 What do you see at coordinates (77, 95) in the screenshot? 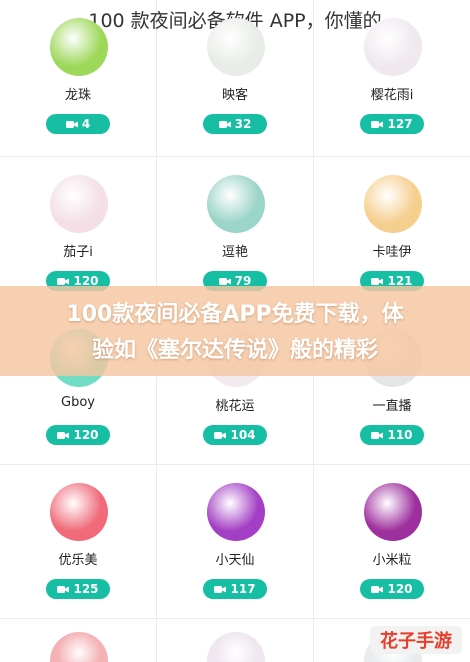
I see `app-name: 龙珠` at bounding box center [77, 95].